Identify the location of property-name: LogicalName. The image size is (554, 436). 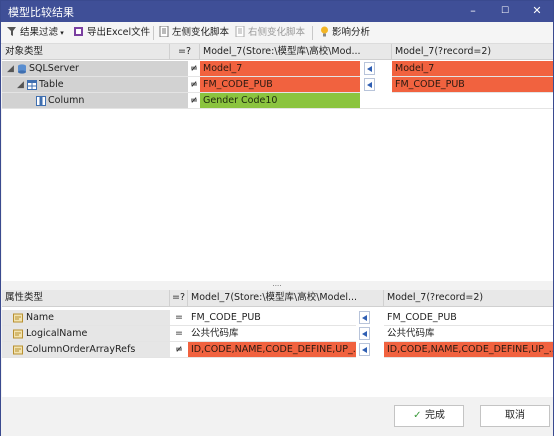
(86, 334).